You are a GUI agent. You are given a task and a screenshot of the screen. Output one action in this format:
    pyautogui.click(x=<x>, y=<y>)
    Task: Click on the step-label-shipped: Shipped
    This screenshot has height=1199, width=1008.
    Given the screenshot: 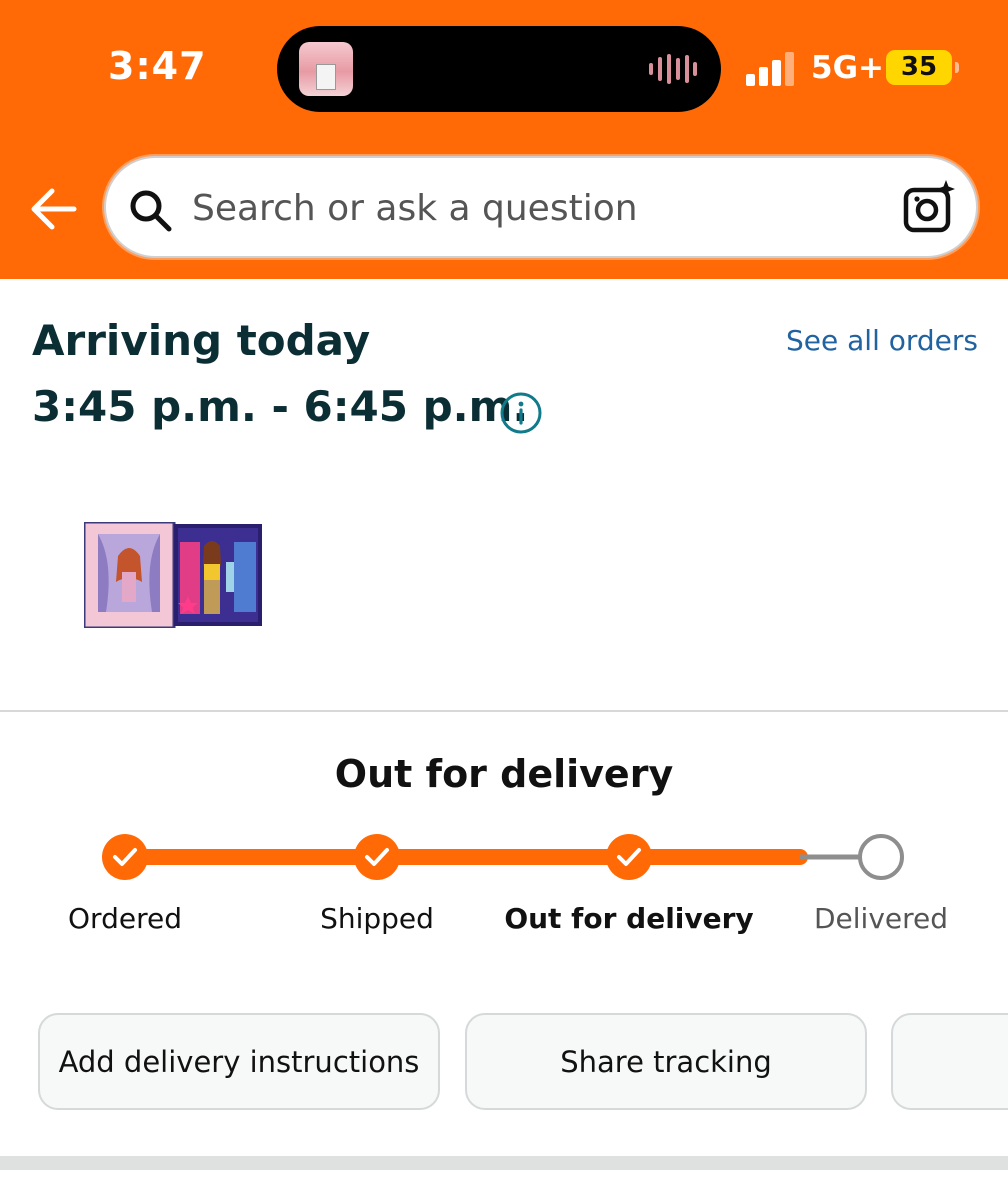 What is the action you would take?
    pyautogui.click(x=377, y=918)
    